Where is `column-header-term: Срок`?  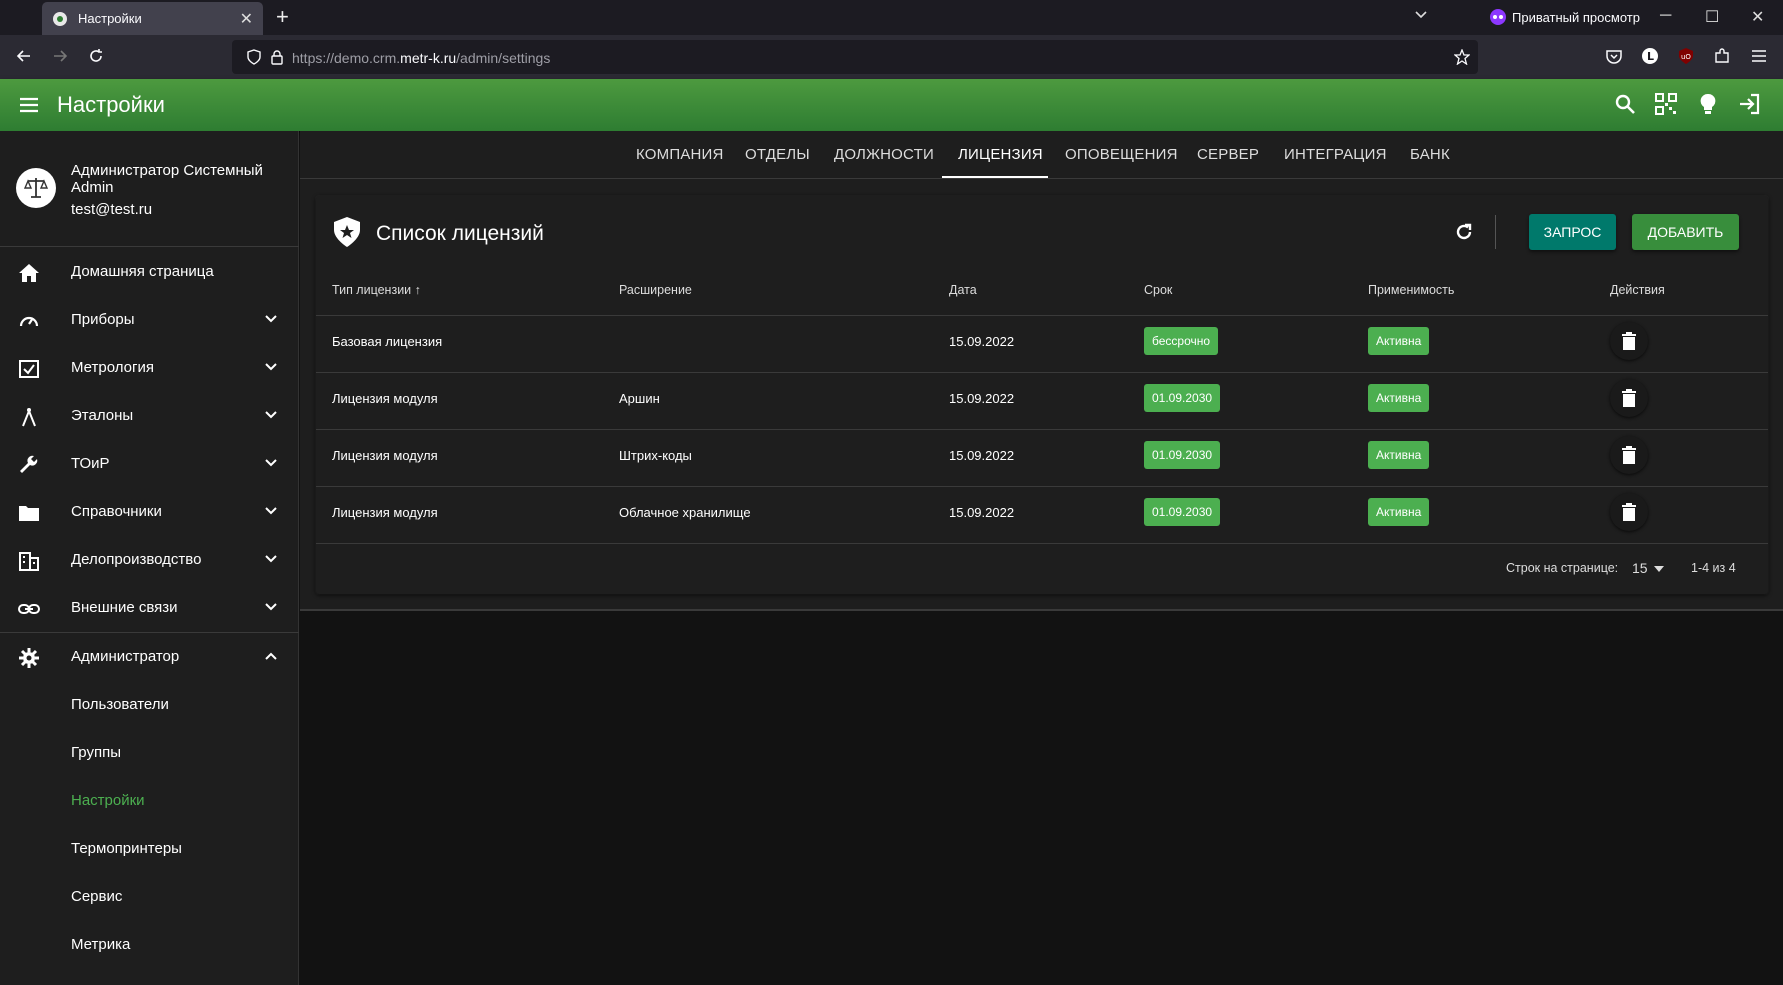 column-header-term: Срок is located at coordinates (1158, 290).